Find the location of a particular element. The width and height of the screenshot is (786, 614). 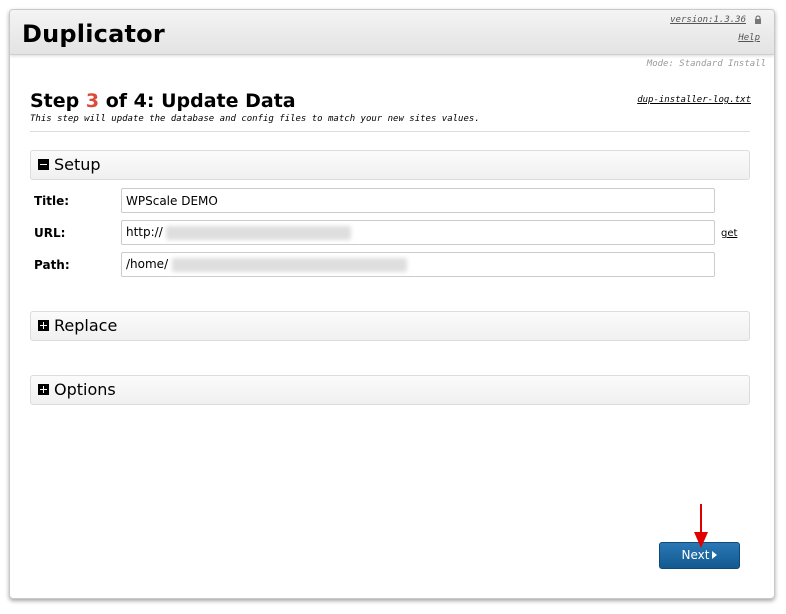

get-url-link: get is located at coordinates (729, 233).